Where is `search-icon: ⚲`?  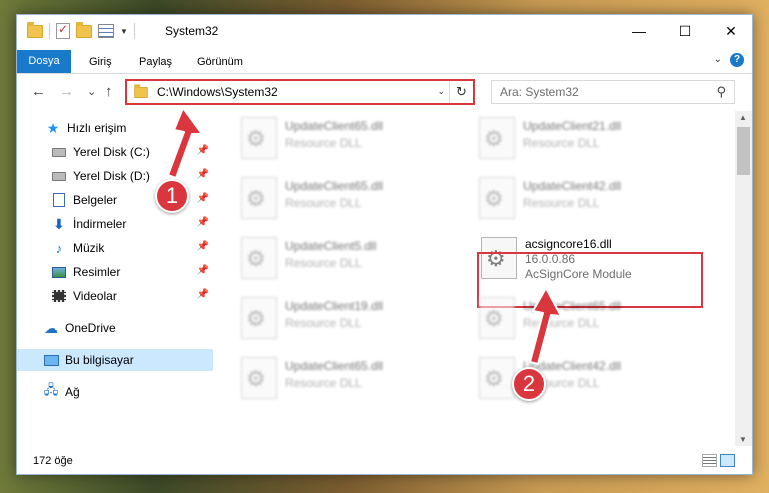 search-icon: ⚲ is located at coordinates (721, 92).